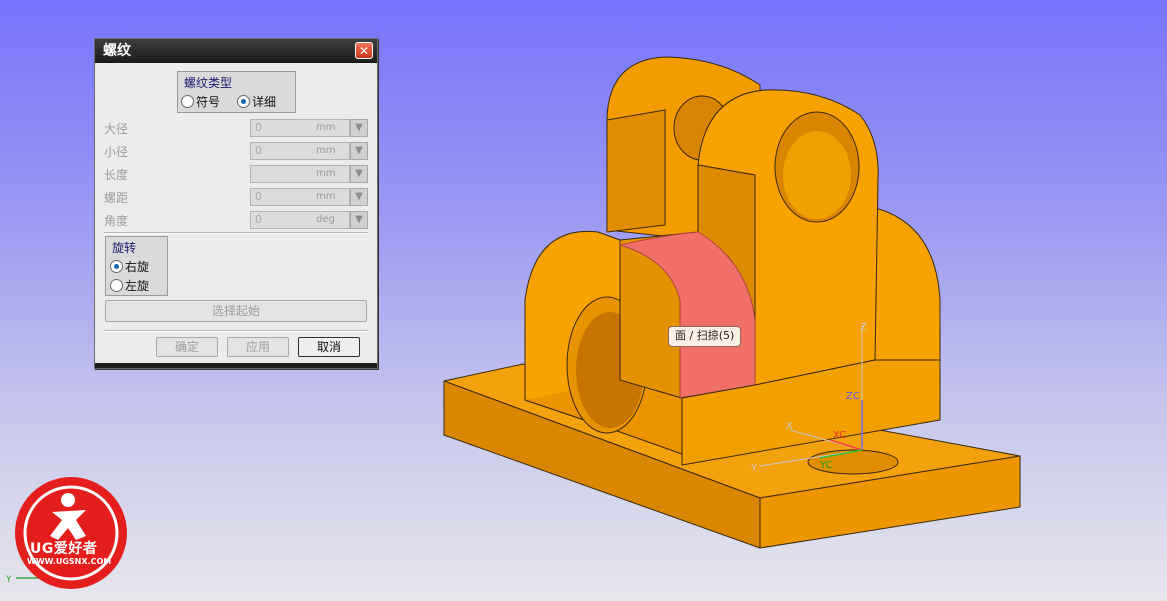 Image resolution: width=1167 pixels, height=601 pixels. What do you see at coordinates (237, 197) in the screenshot?
I see `field-pitch: 螺距 0 mm ▼` at bounding box center [237, 197].